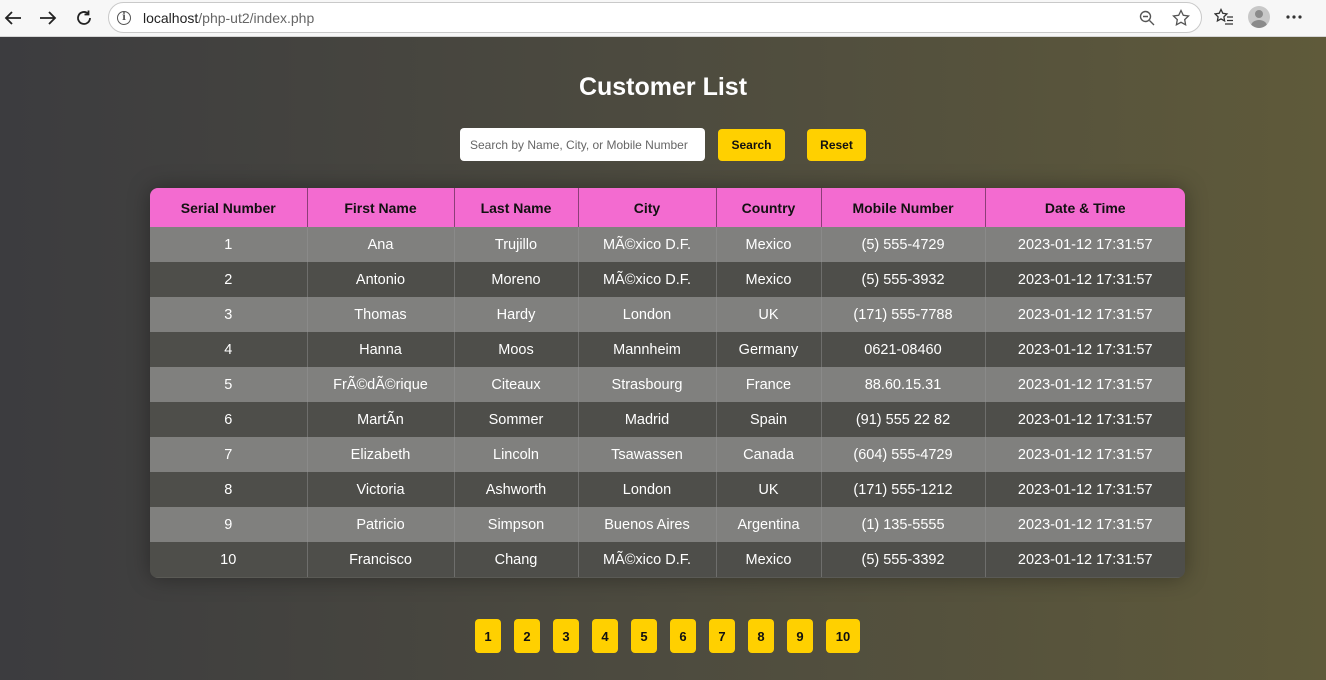  What do you see at coordinates (229, 489) in the screenshot?
I see `cell-serial-number: 8` at bounding box center [229, 489].